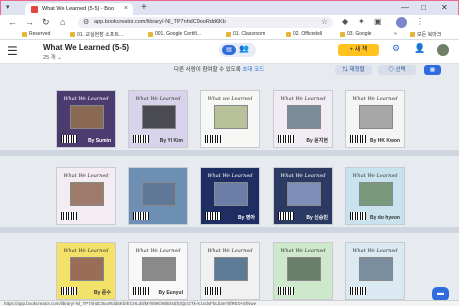 Image resolution: width=459 pixels, height=306 pixels. Describe the element at coordinates (345, 21) in the screenshot. I see `extension-icon: ◆` at that location.